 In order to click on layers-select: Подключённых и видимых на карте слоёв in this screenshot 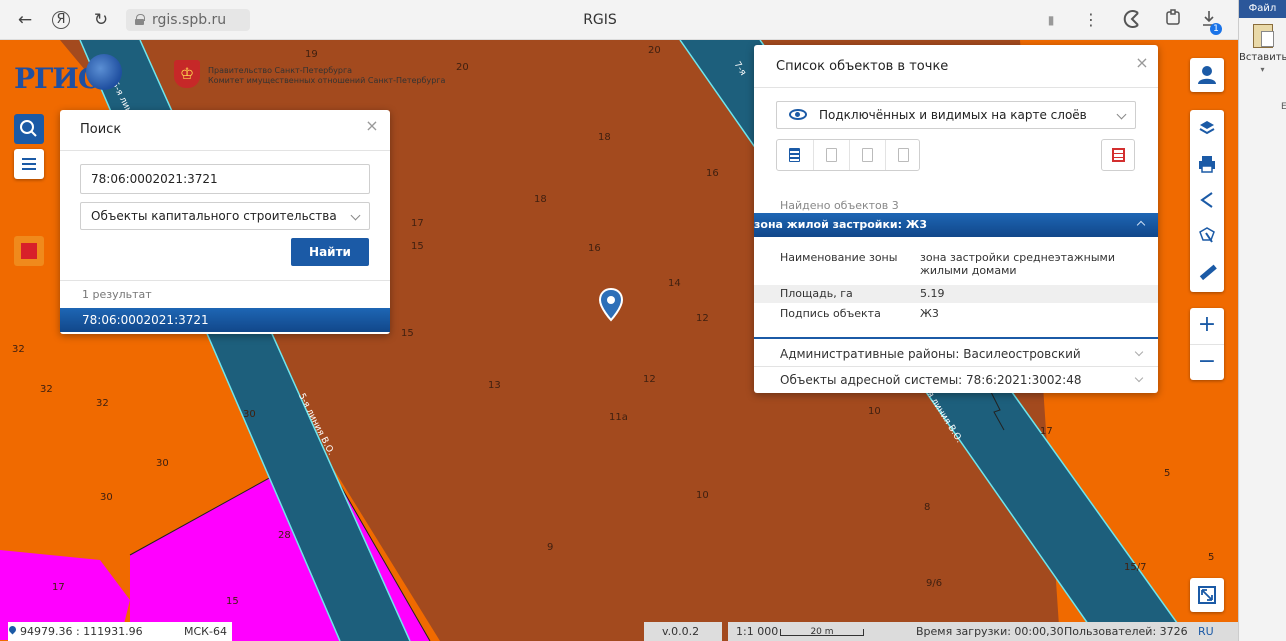, I will do `click(956, 115)`.